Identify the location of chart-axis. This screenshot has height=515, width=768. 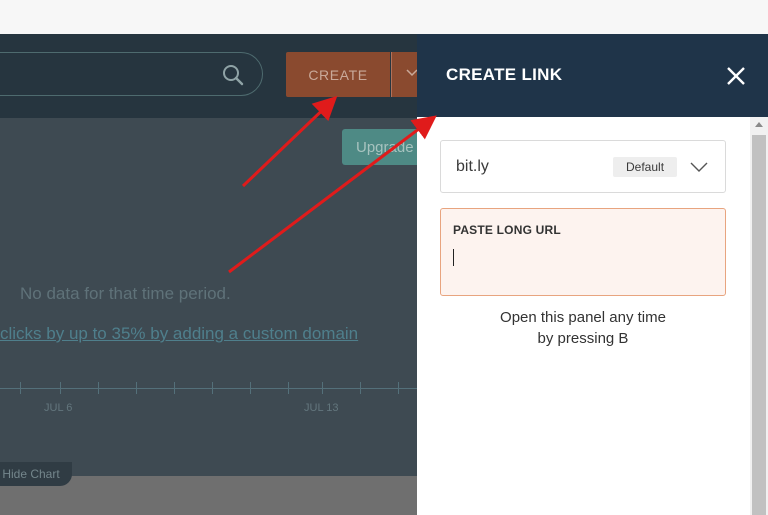
(208, 388).